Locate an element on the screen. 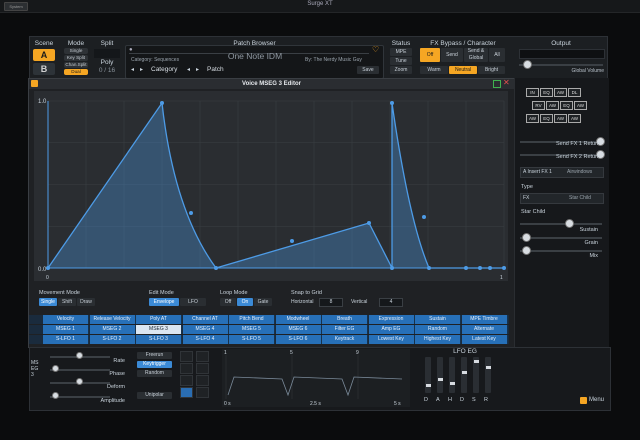 This screenshot has width=640, height=440. scene-b-button: B is located at coordinates (44, 69).